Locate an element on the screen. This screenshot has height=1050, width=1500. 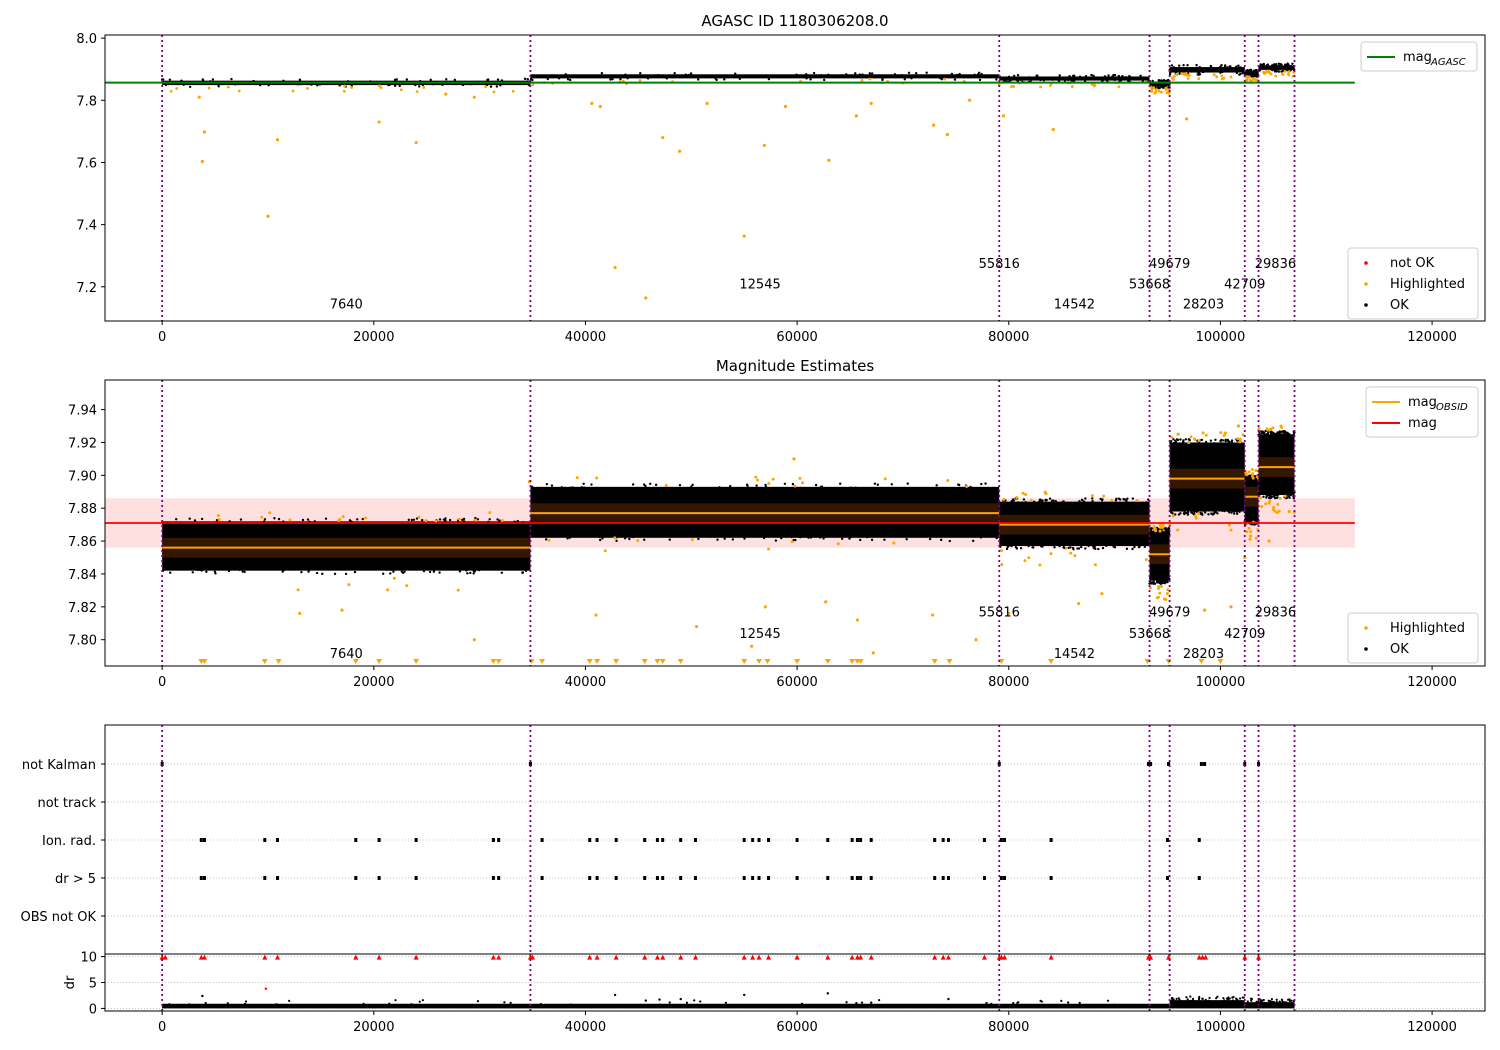
y-tick-label: 7.8 is located at coordinates (86, 101).